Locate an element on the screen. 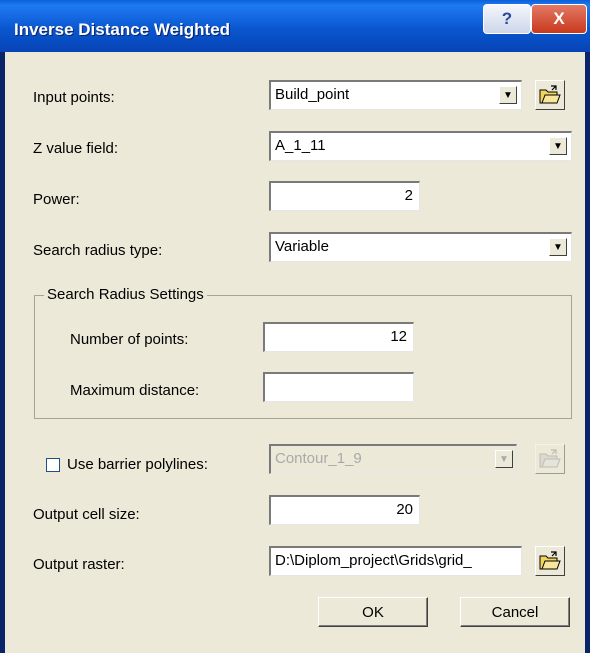 The image size is (590, 653). input-points-value: Build_point is located at coordinates (312, 94).